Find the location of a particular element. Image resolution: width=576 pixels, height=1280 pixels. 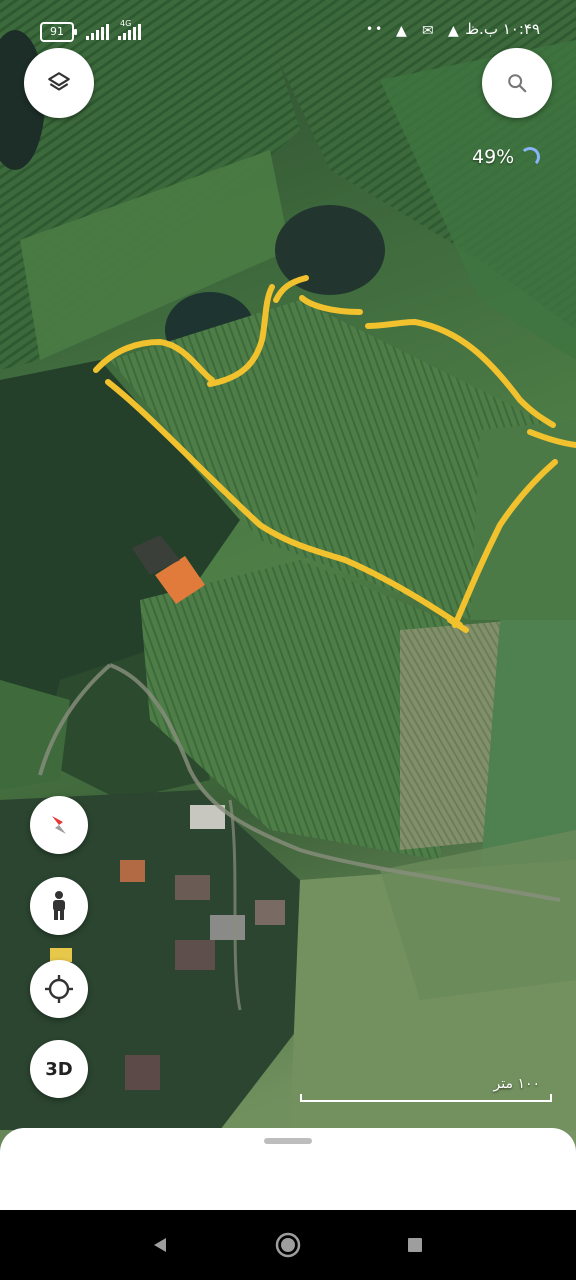

status-bar: 91 4G •• ▲ ✉ ▲ ۱۰:۴۹ ب.ظ is located at coordinates (288, 31).